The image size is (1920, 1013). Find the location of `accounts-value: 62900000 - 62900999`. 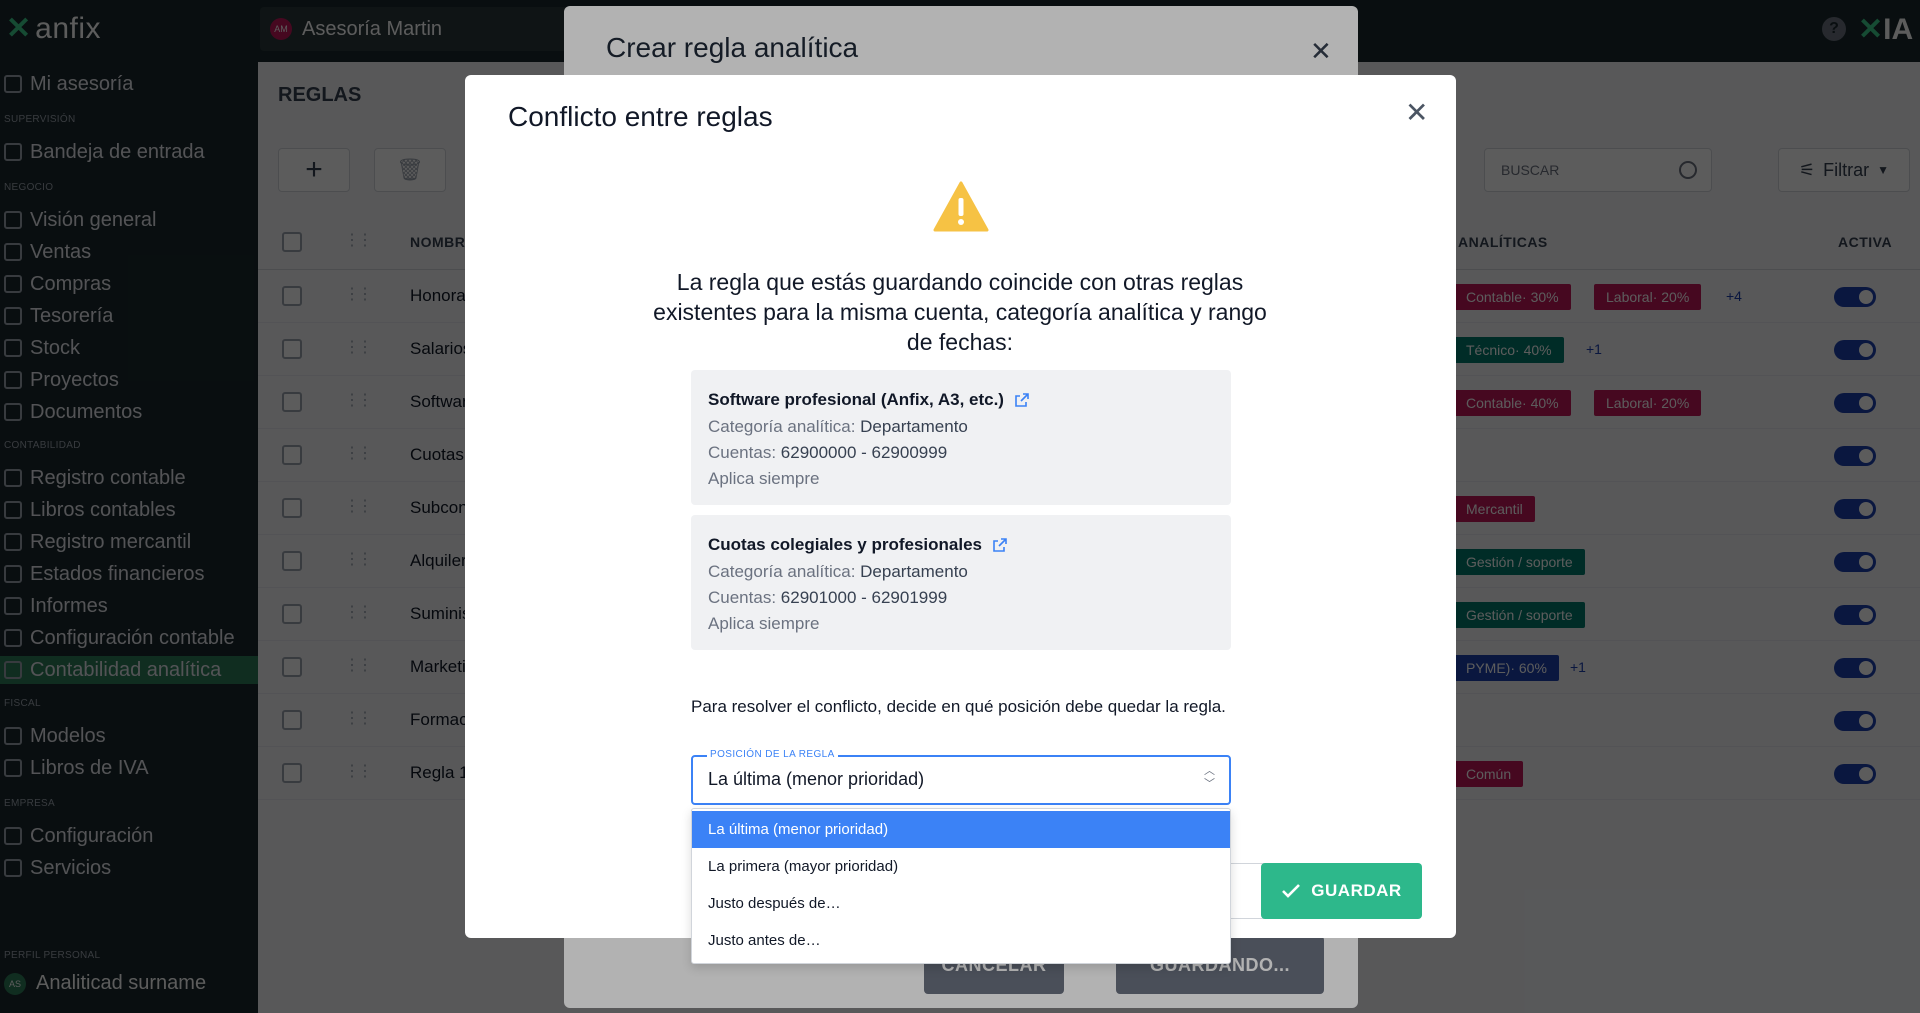

accounts-value: 62900000 - 62900999 is located at coordinates (864, 452).